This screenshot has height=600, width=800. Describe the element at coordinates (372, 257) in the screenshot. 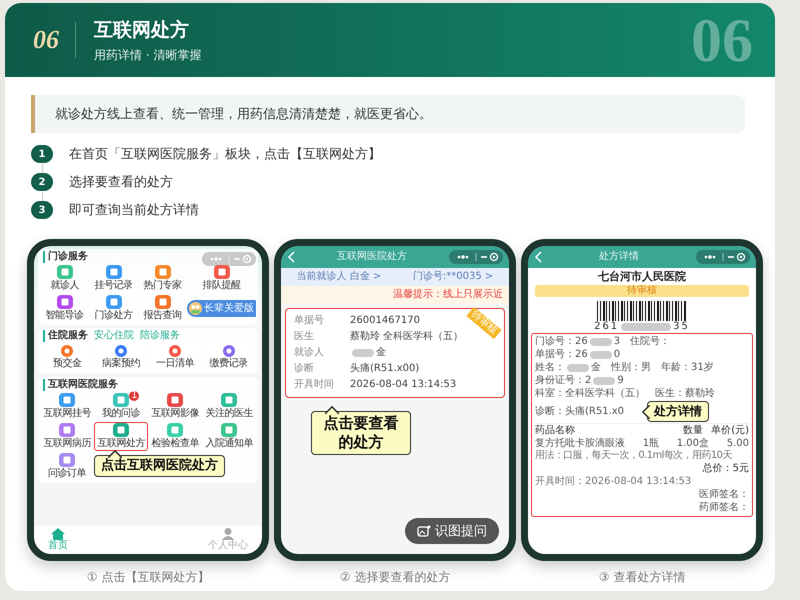

I see `screen-title: 互联网医院处方` at that location.